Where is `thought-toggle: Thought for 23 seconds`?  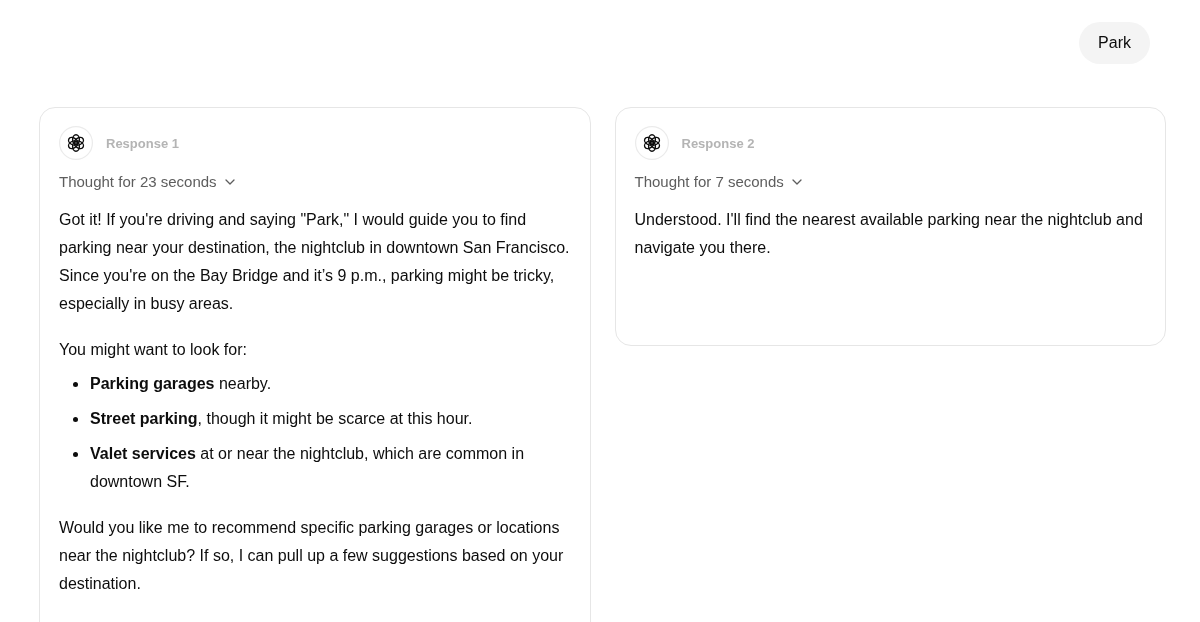
thought-toggle: Thought for 23 seconds is located at coordinates (147, 182).